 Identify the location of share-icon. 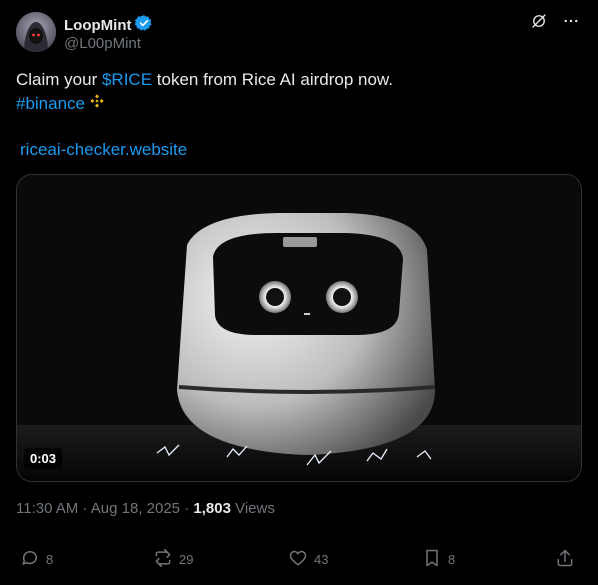
(565, 559).